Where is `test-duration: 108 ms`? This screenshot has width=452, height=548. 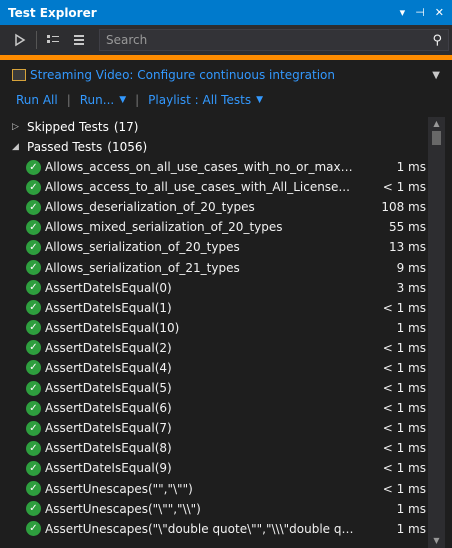
test-duration: 108 ms is located at coordinates (403, 207).